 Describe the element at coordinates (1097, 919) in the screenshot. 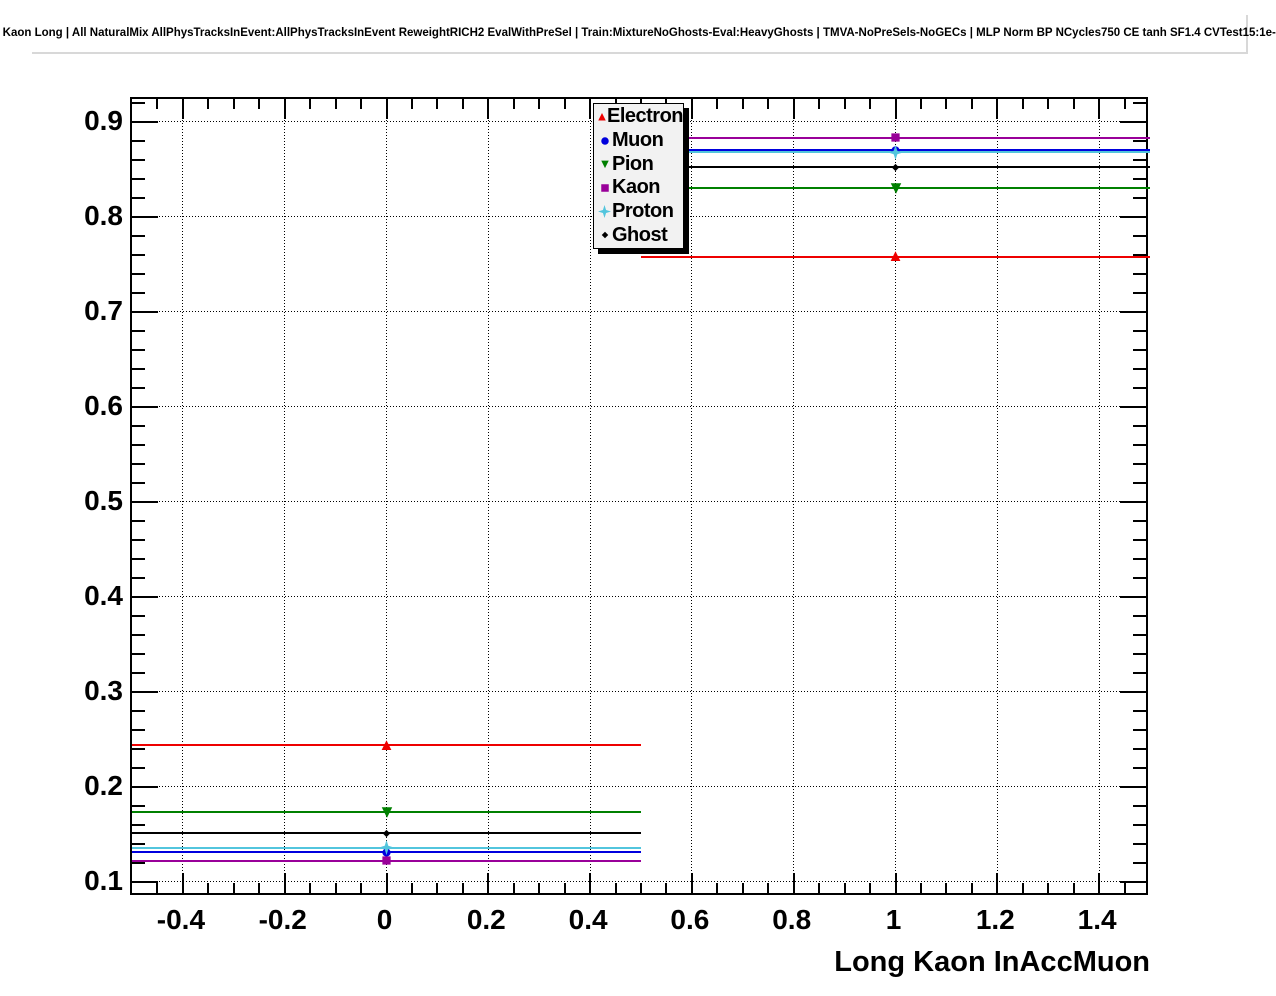

I see `x-tick-label: 1.4` at that location.